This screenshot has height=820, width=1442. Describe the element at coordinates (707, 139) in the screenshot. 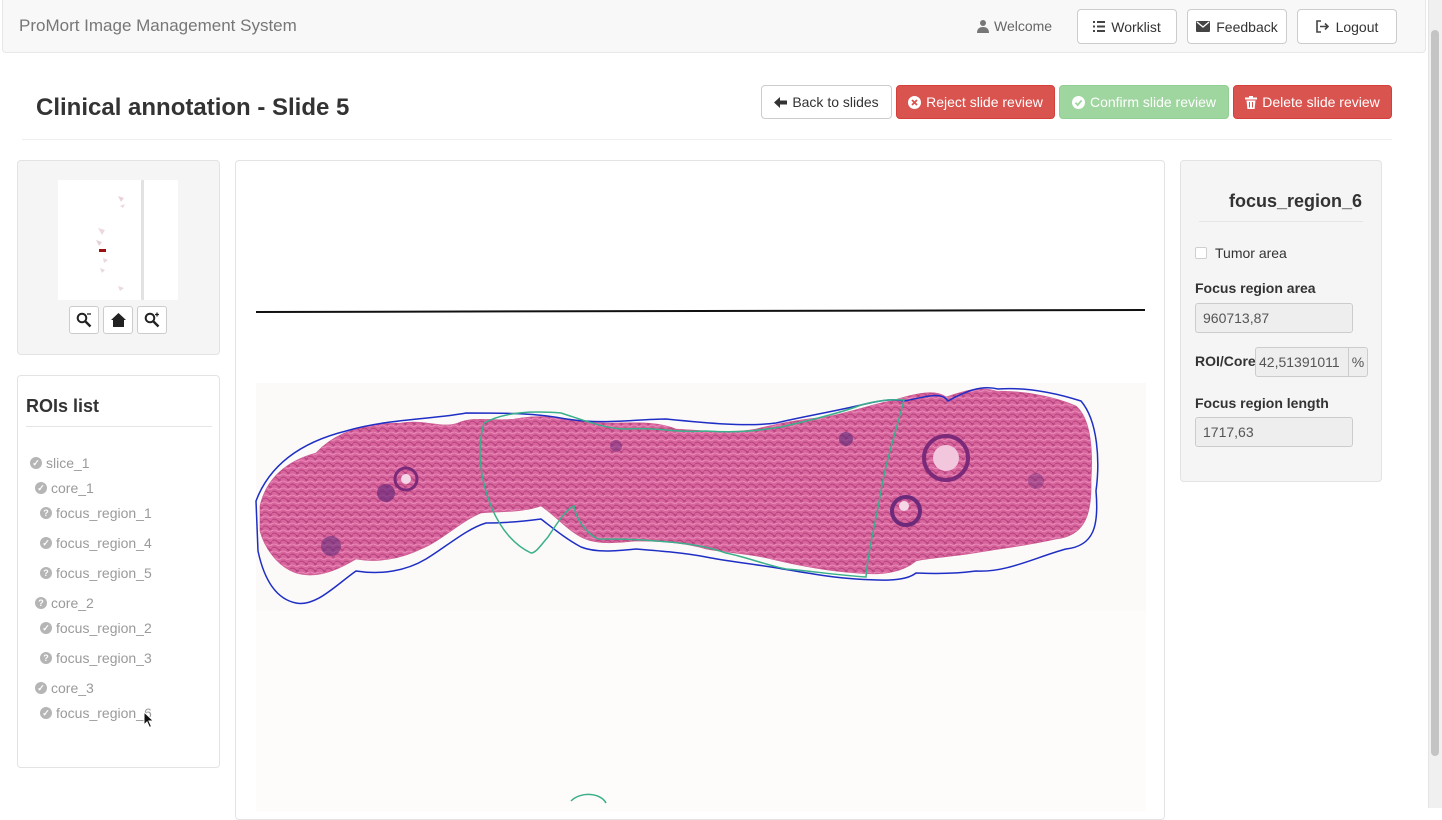

I see `header-divider` at that location.